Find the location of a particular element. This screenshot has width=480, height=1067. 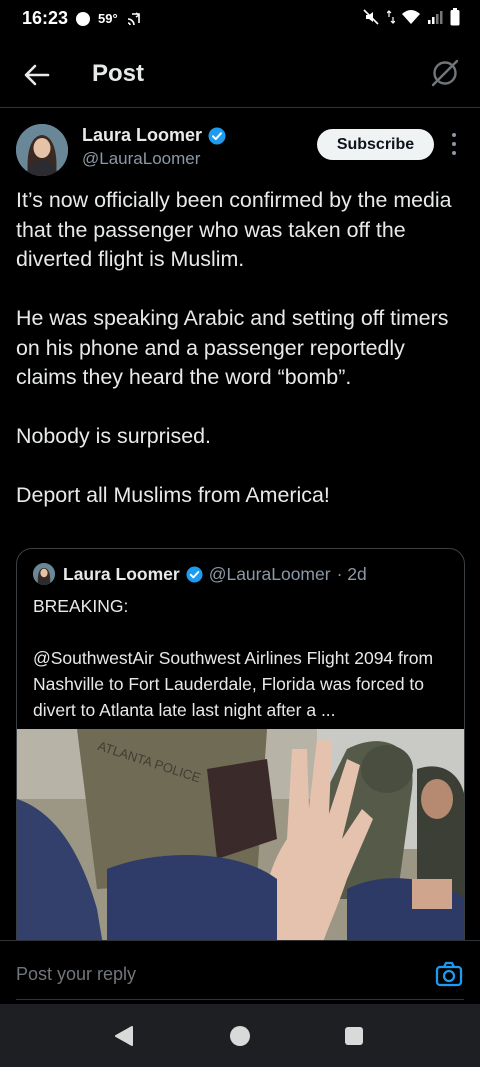

record-dot-icon is located at coordinates (83, 18).